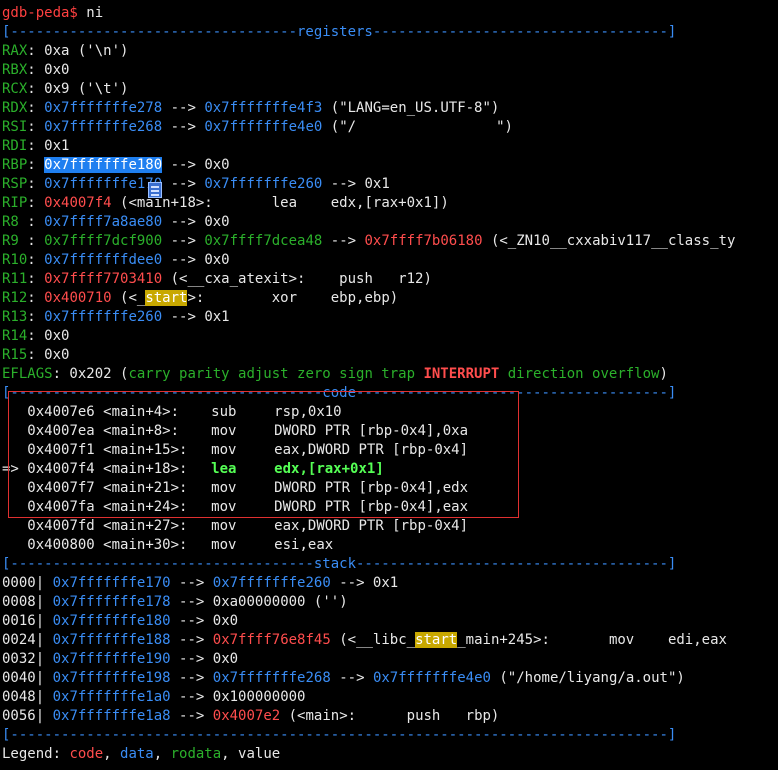  I want to click on redacted-region, so click(426, 127).